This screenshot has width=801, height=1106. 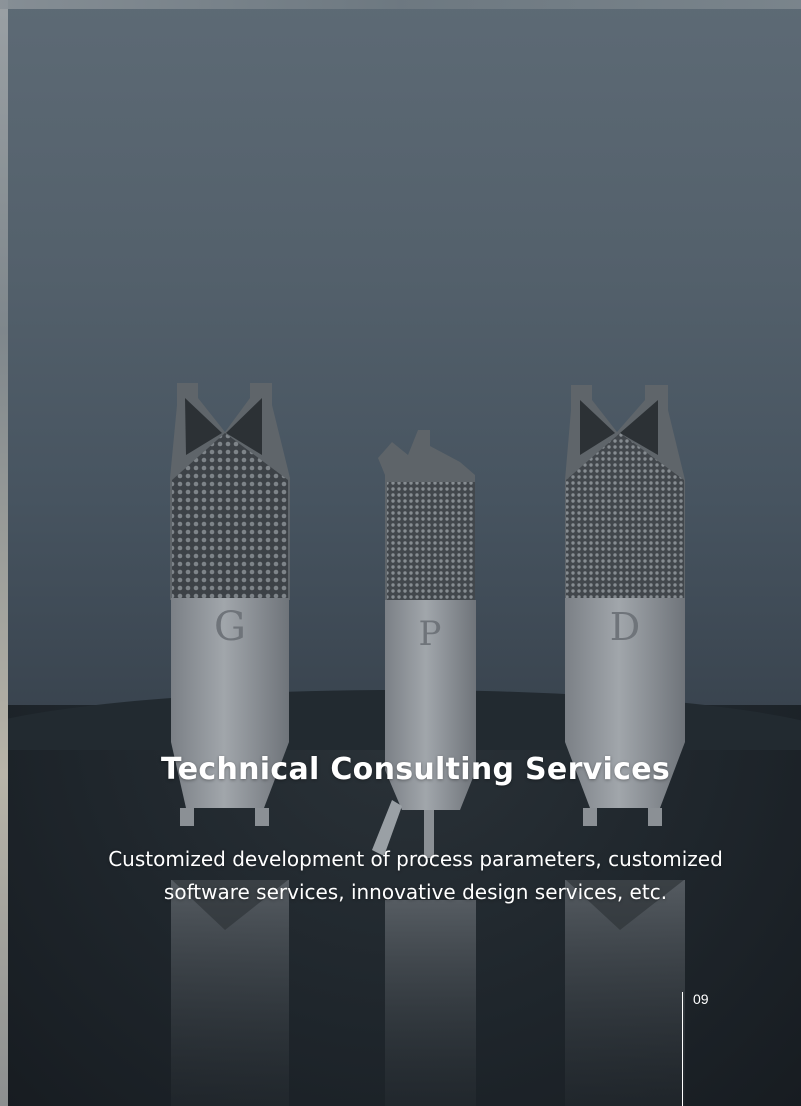 What do you see at coordinates (701, 999) in the screenshot?
I see `page-number: 09` at bounding box center [701, 999].